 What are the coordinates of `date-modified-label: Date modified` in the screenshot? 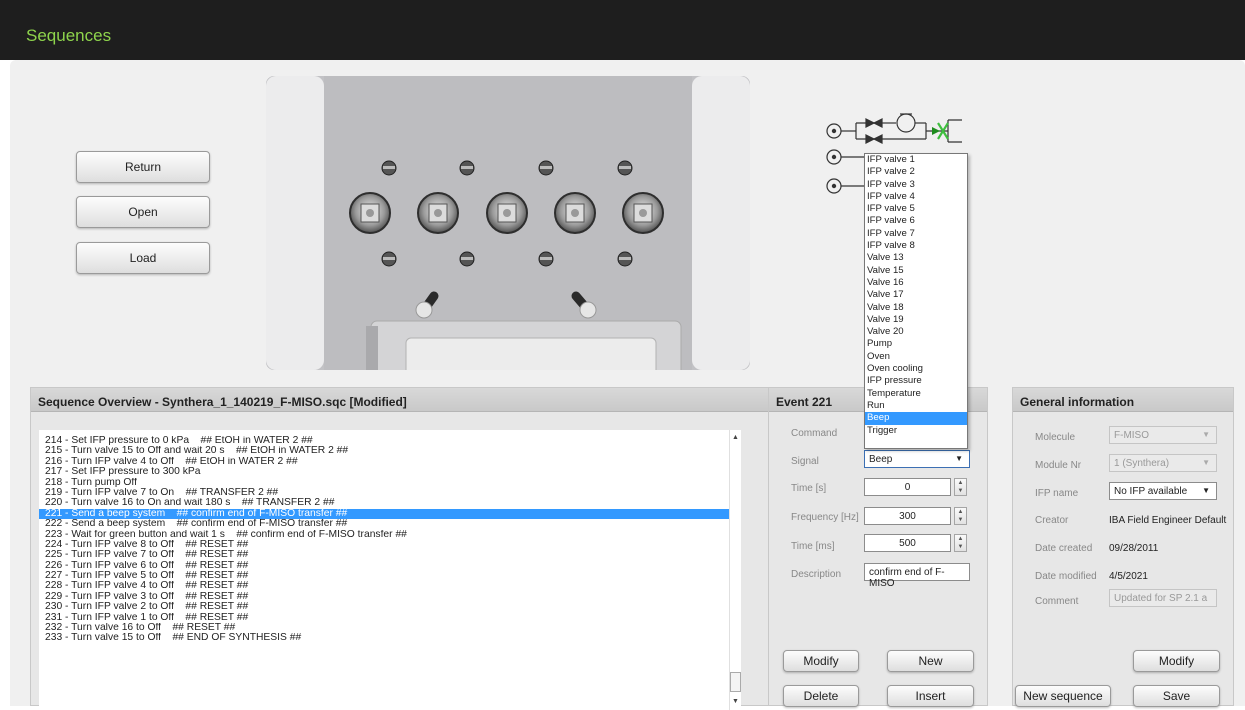 It's located at (1066, 576).